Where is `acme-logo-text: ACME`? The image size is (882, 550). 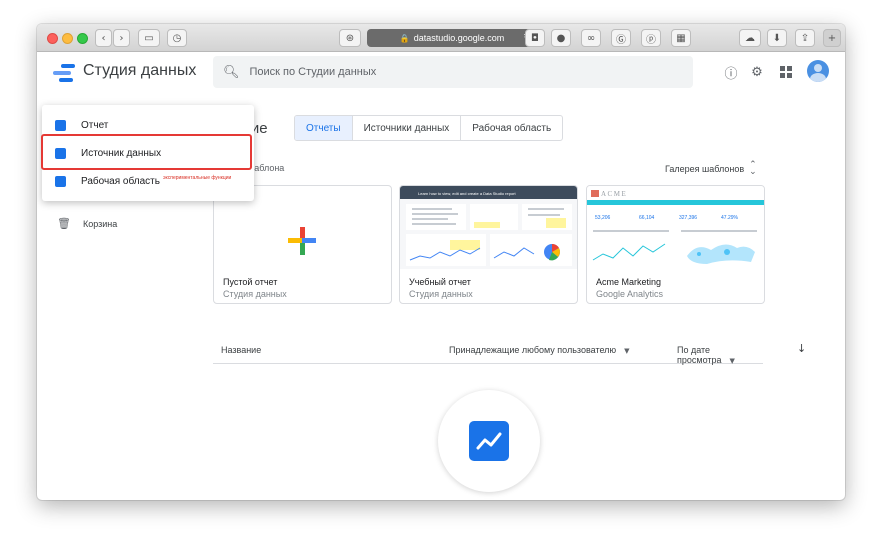
acme-logo-text: ACME is located at coordinates (614, 194).